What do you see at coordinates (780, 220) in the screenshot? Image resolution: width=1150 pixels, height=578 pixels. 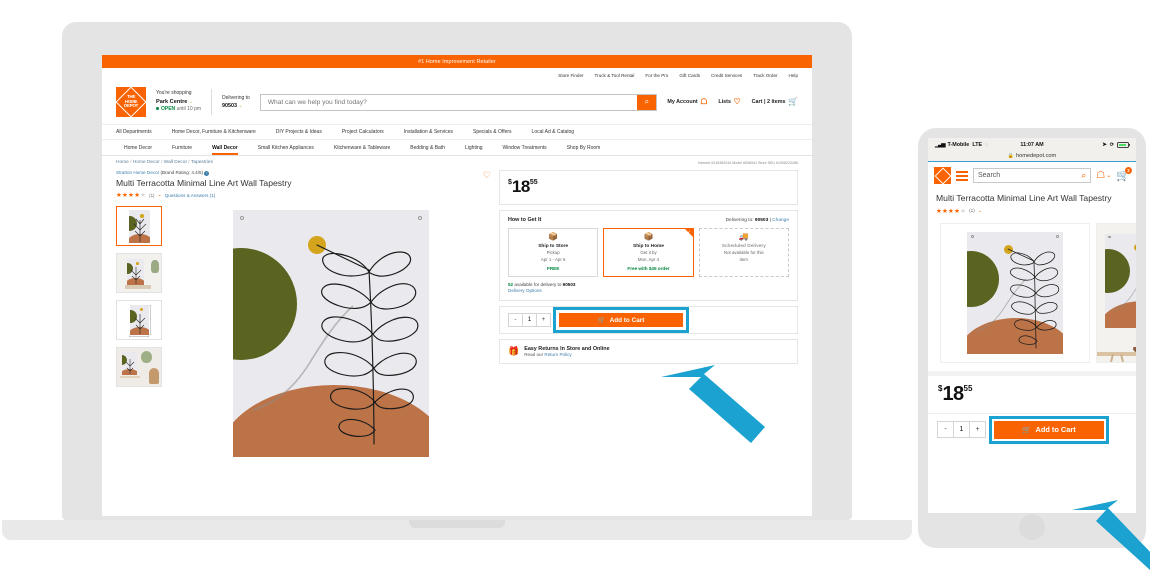 I see `change-zip-link: Change` at bounding box center [780, 220].